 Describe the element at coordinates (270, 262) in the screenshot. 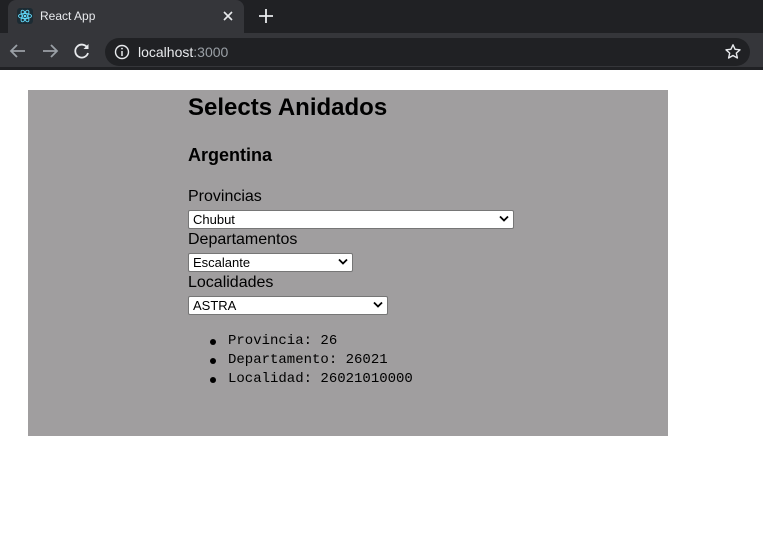

I see `departamentos-select: Escalante` at that location.